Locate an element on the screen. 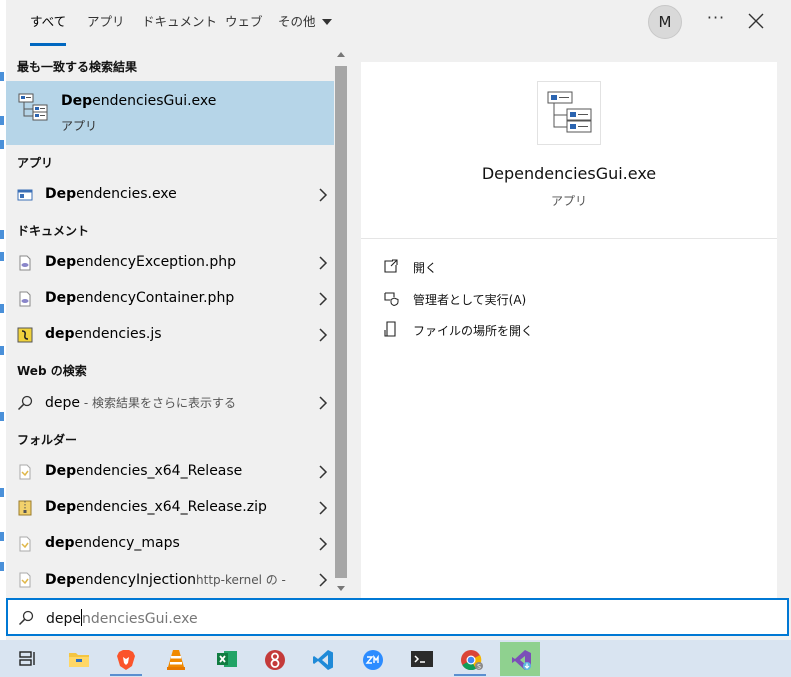 This screenshot has height=677, width=791. list-item: dependencies.js is located at coordinates (170, 335).